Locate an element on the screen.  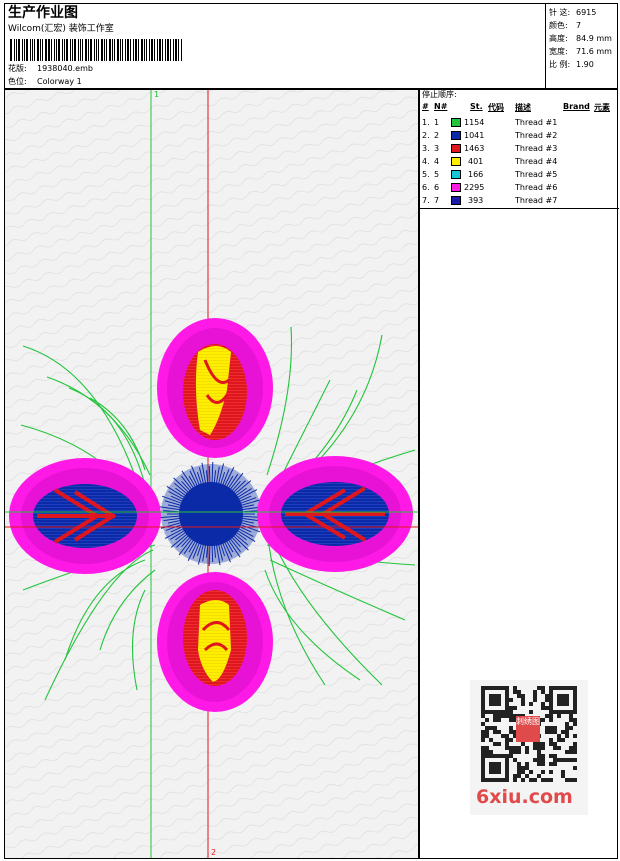
stat-scale-value: 1.90 is located at coordinates (585, 64).